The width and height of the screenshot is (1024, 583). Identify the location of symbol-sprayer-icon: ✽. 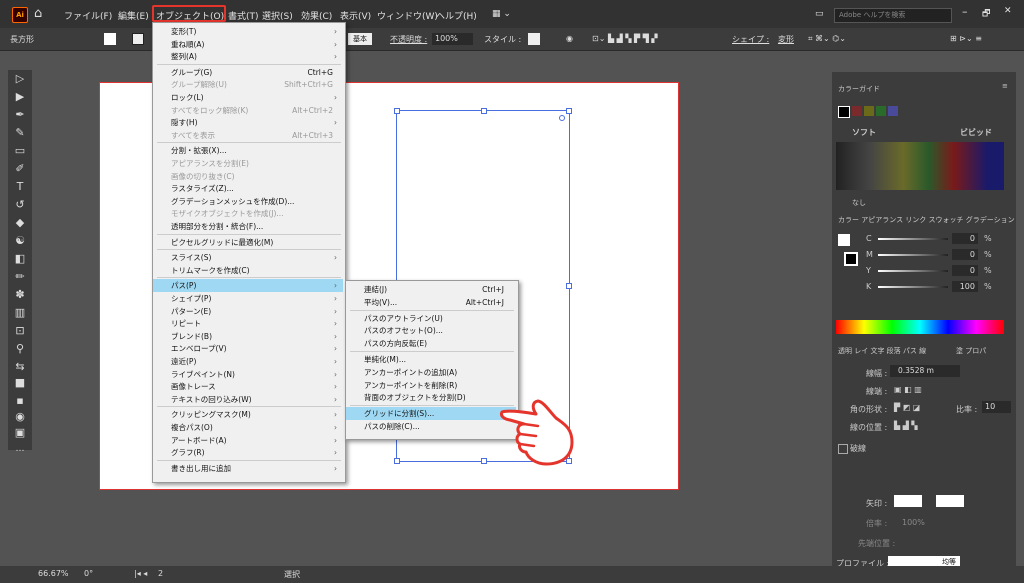
(20, 295).